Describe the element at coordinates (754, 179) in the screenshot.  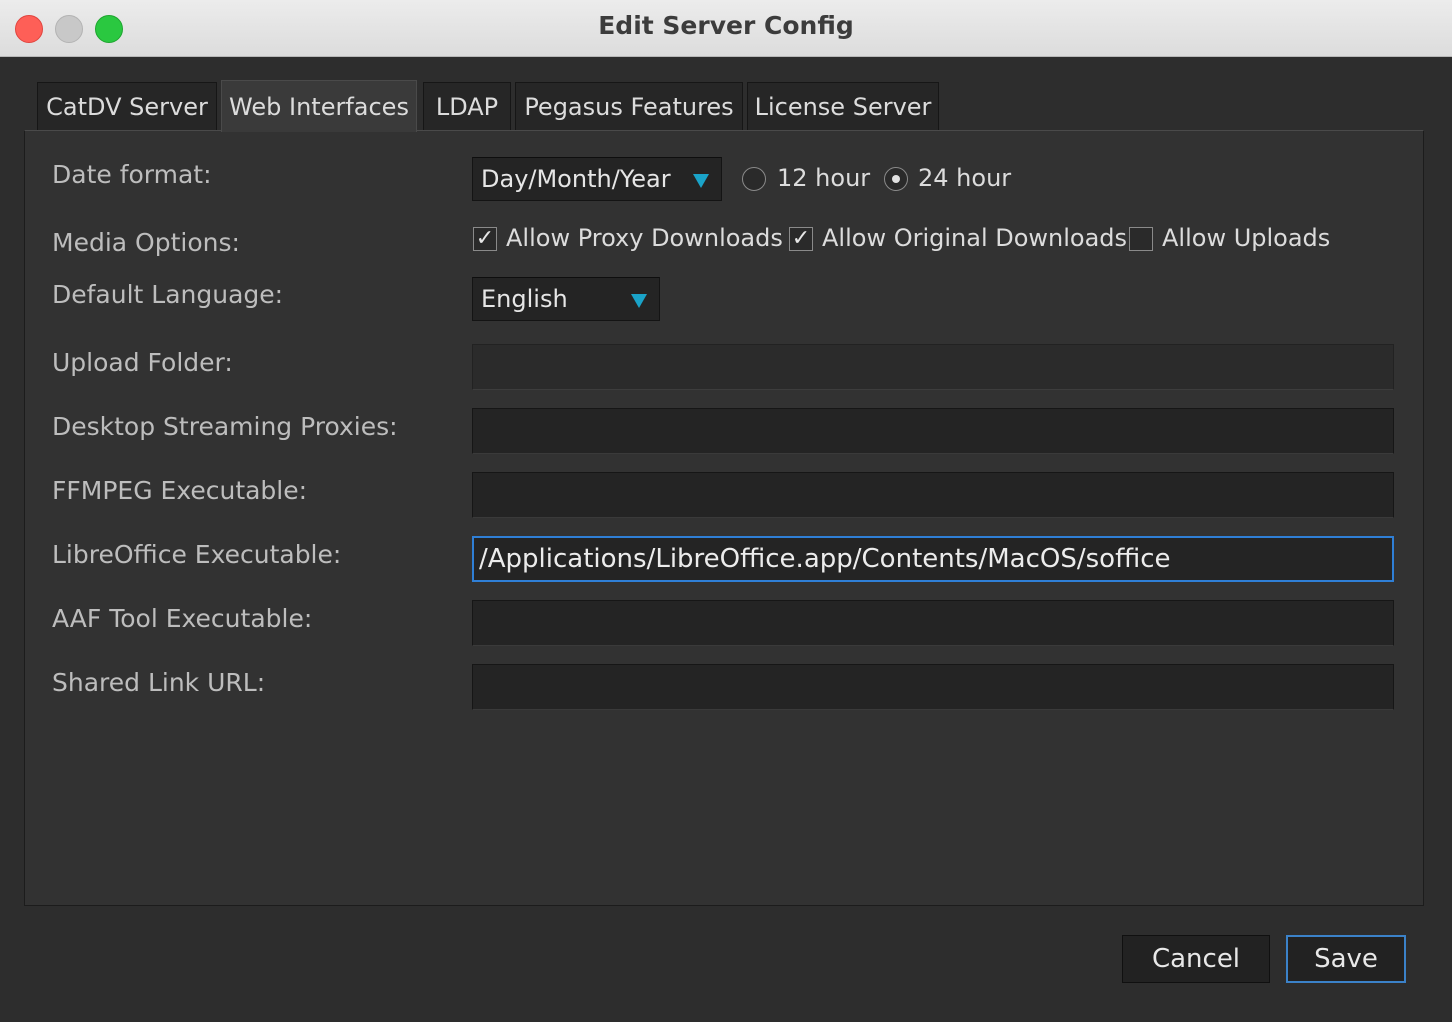
I see `radio-12-hour` at that location.